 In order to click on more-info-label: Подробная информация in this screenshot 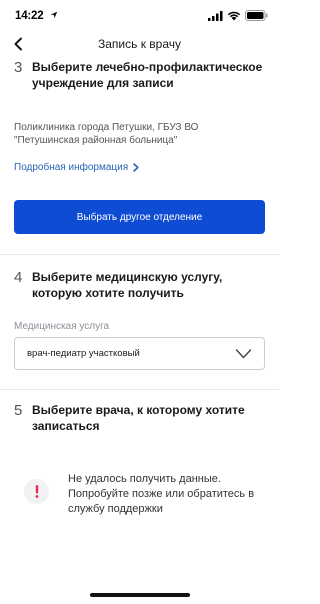, I will do `click(71, 167)`.